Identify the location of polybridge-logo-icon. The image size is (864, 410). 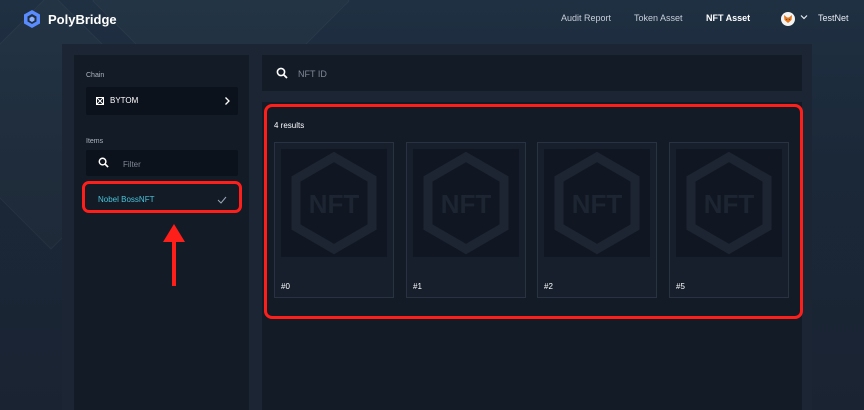
(32, 19).